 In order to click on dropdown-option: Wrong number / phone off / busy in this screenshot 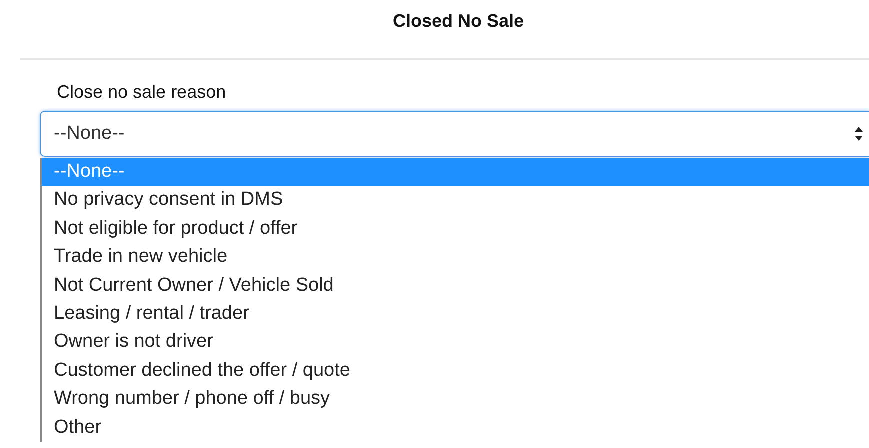, I will do `click(455, 399)`.